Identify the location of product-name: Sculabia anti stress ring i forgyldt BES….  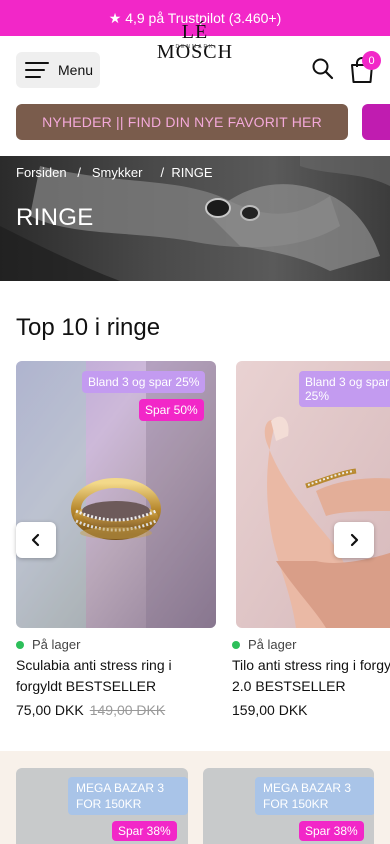
(116, 676).